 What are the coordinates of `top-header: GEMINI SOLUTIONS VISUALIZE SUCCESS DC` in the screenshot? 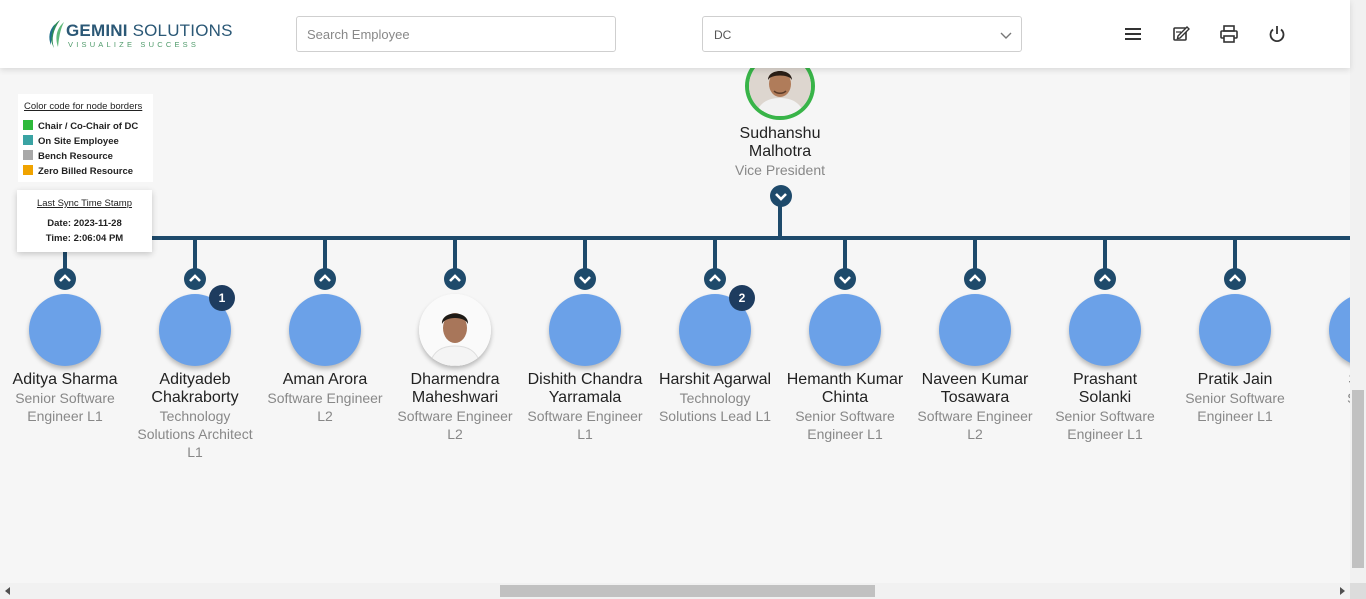 It's located at (675, 34).